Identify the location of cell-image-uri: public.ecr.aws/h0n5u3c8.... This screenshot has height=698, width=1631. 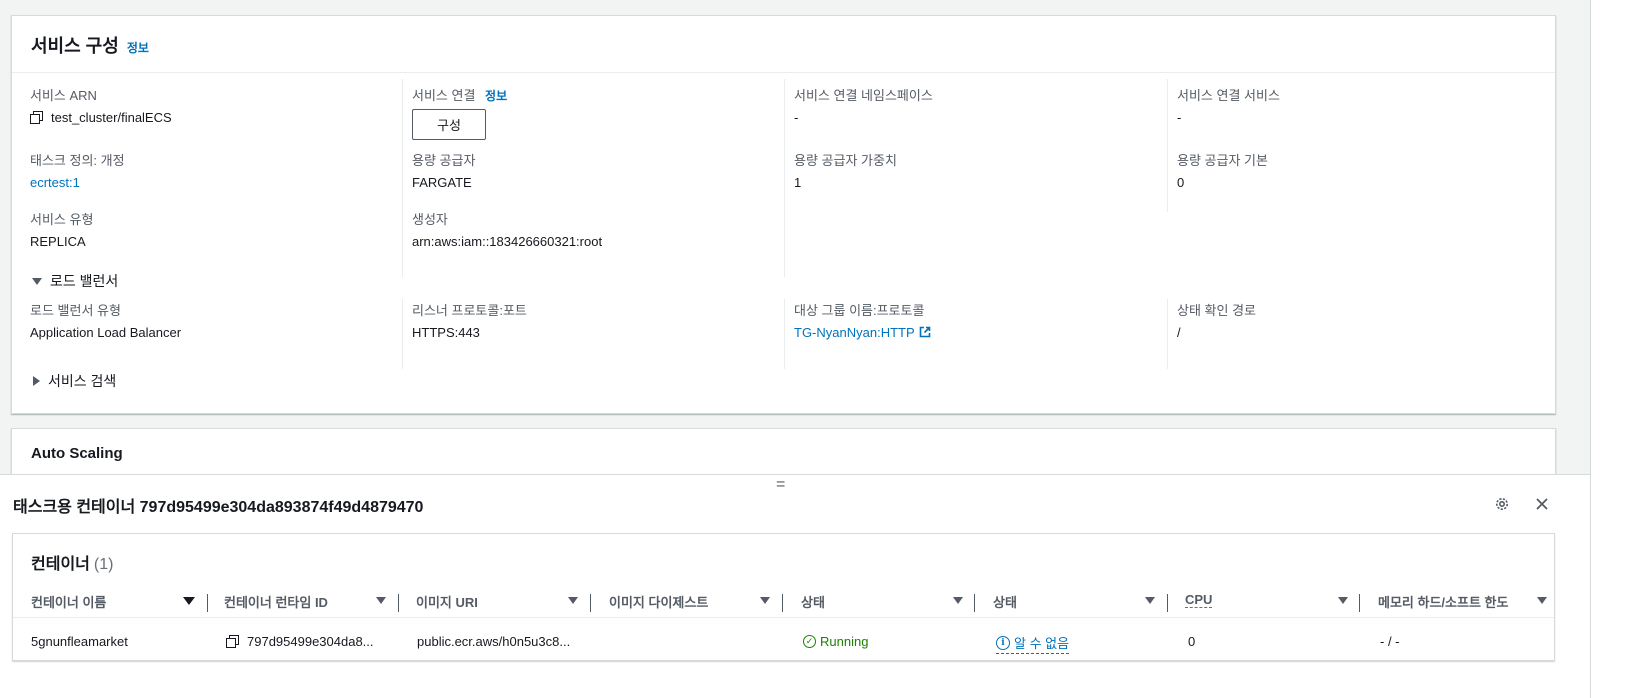
(494, 641).